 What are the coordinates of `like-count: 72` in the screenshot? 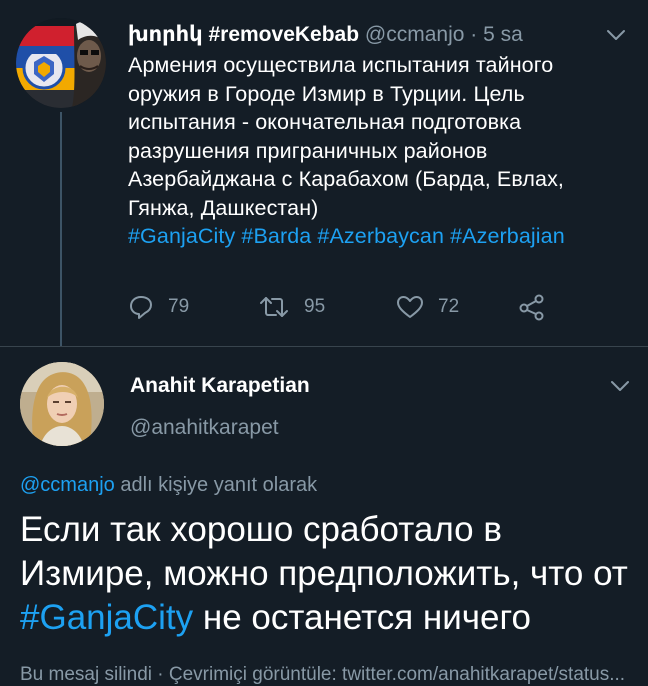 It's located at (449, 306).